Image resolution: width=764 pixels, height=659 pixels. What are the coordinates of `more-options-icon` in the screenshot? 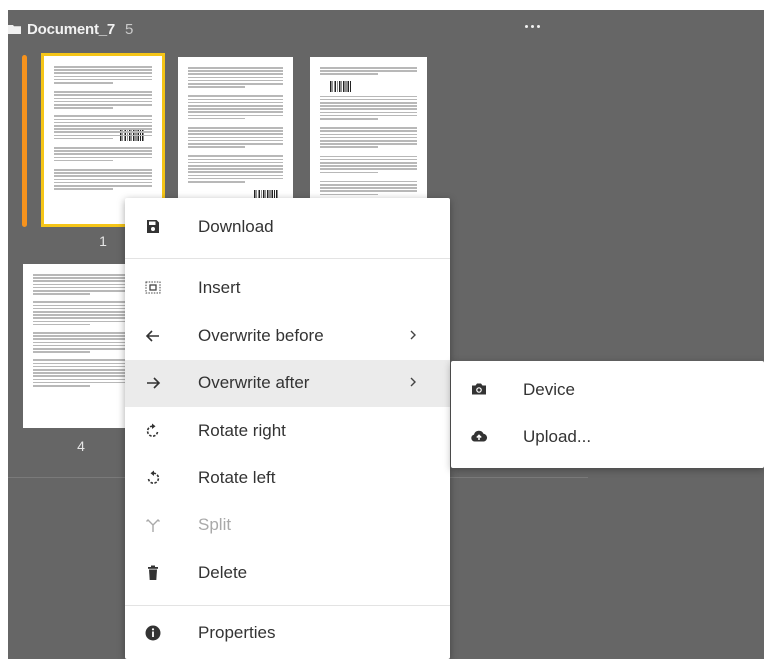 It's located at (533, 26).